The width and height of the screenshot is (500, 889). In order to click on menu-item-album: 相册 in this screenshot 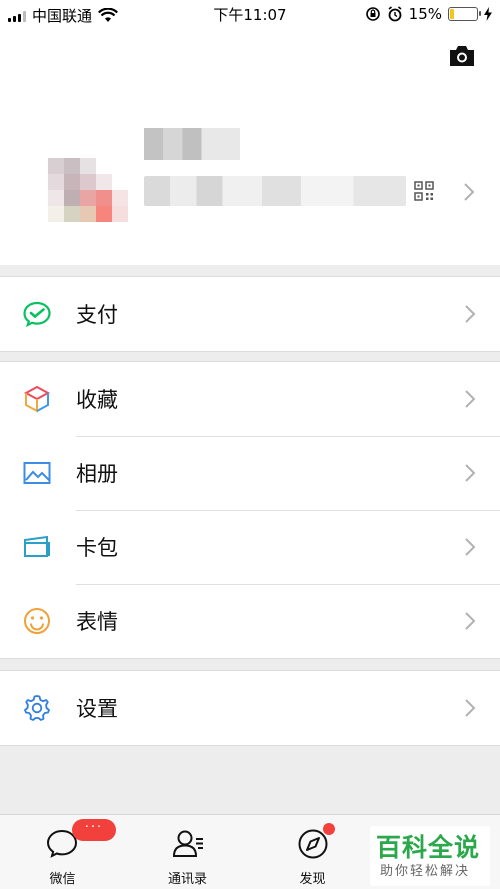, I will do `click(250, 473)`.